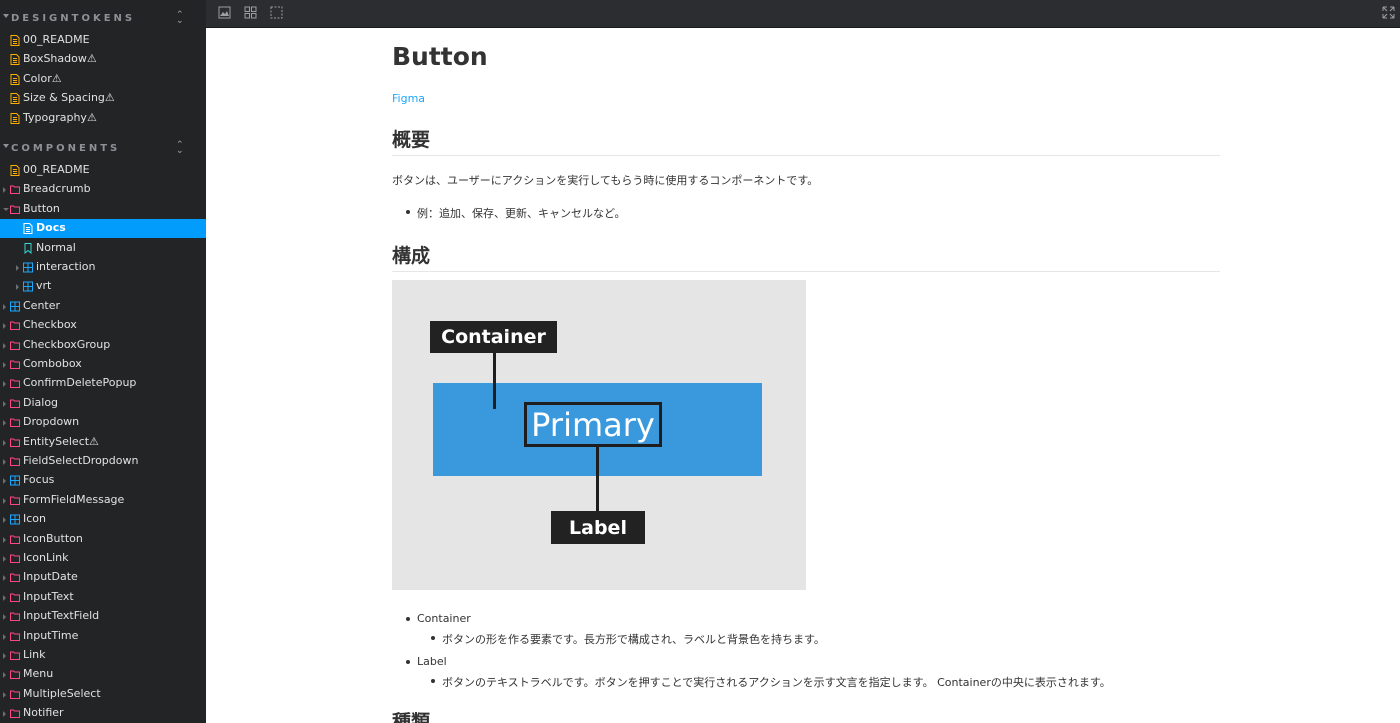  What do you see at coordinates (60, 117) in the screenshot?
I see `sidebar-item-label: Typography⚠` at bounding box center [60, 117].